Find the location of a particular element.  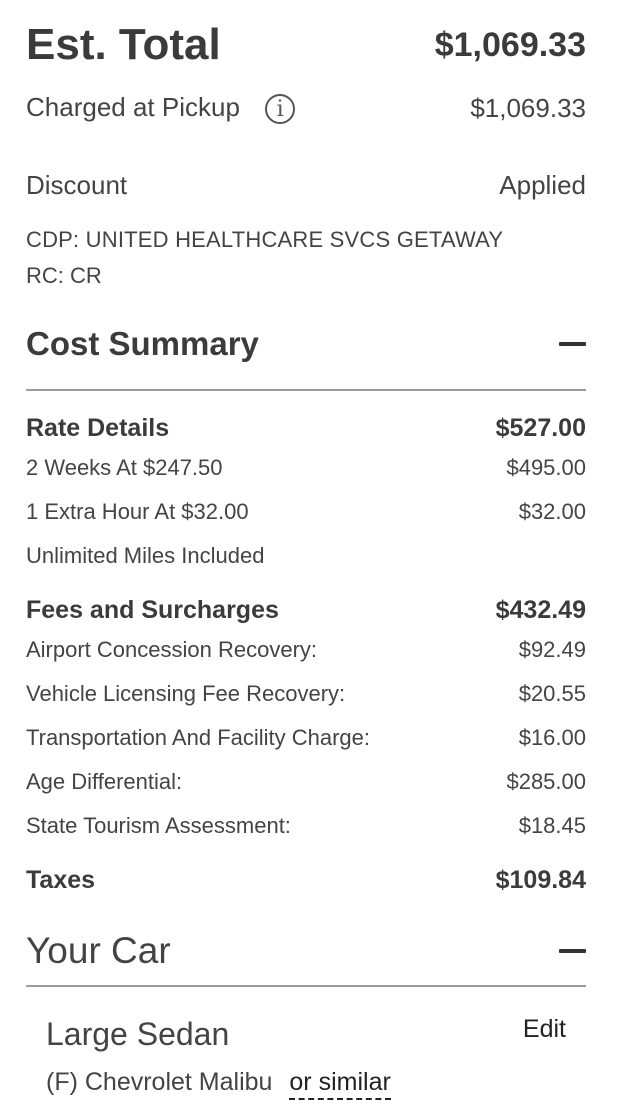

discount-value: Applied is located at coordinates (542, 185).